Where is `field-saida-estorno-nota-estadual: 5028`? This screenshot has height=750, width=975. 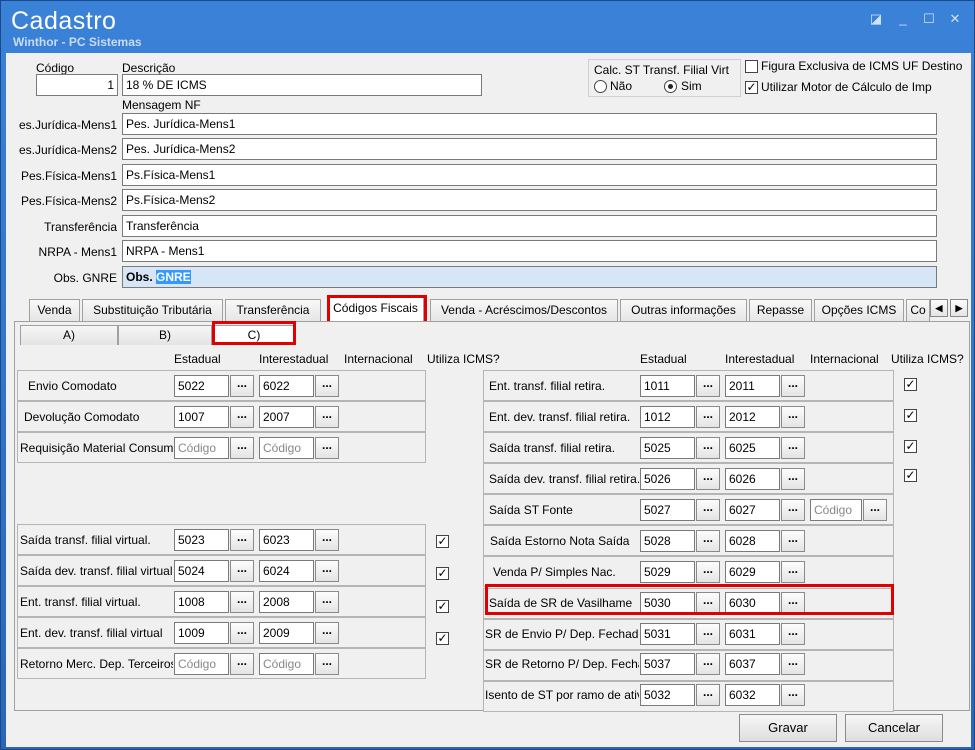
field-saida-estorno-nota-estadual: 5028 is located at coordinates (667, 541).